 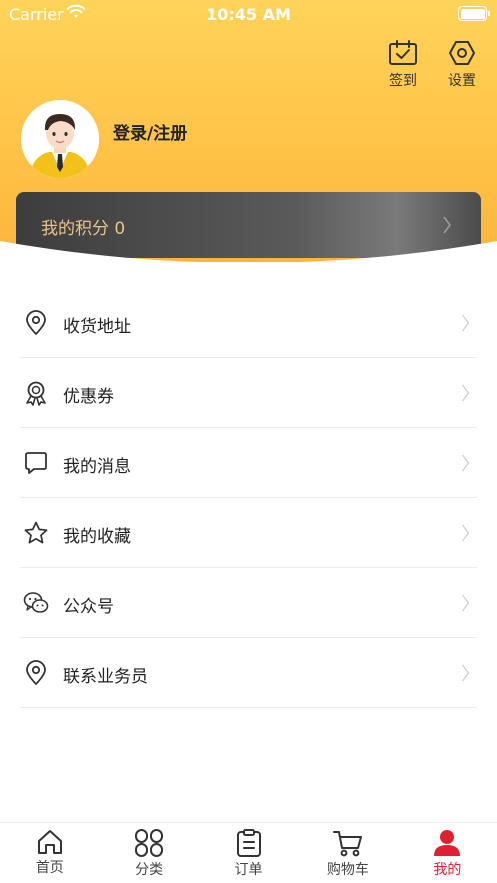 I want to click on tab-label: 我的, so click(x=447, y=870).